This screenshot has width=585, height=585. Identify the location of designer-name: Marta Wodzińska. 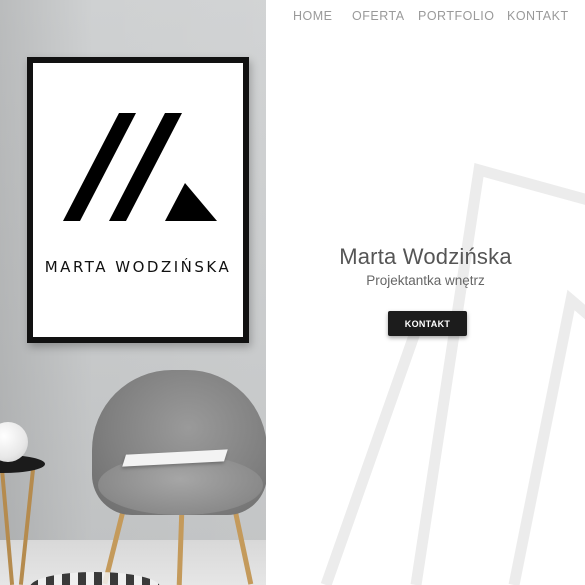
(425, 256).